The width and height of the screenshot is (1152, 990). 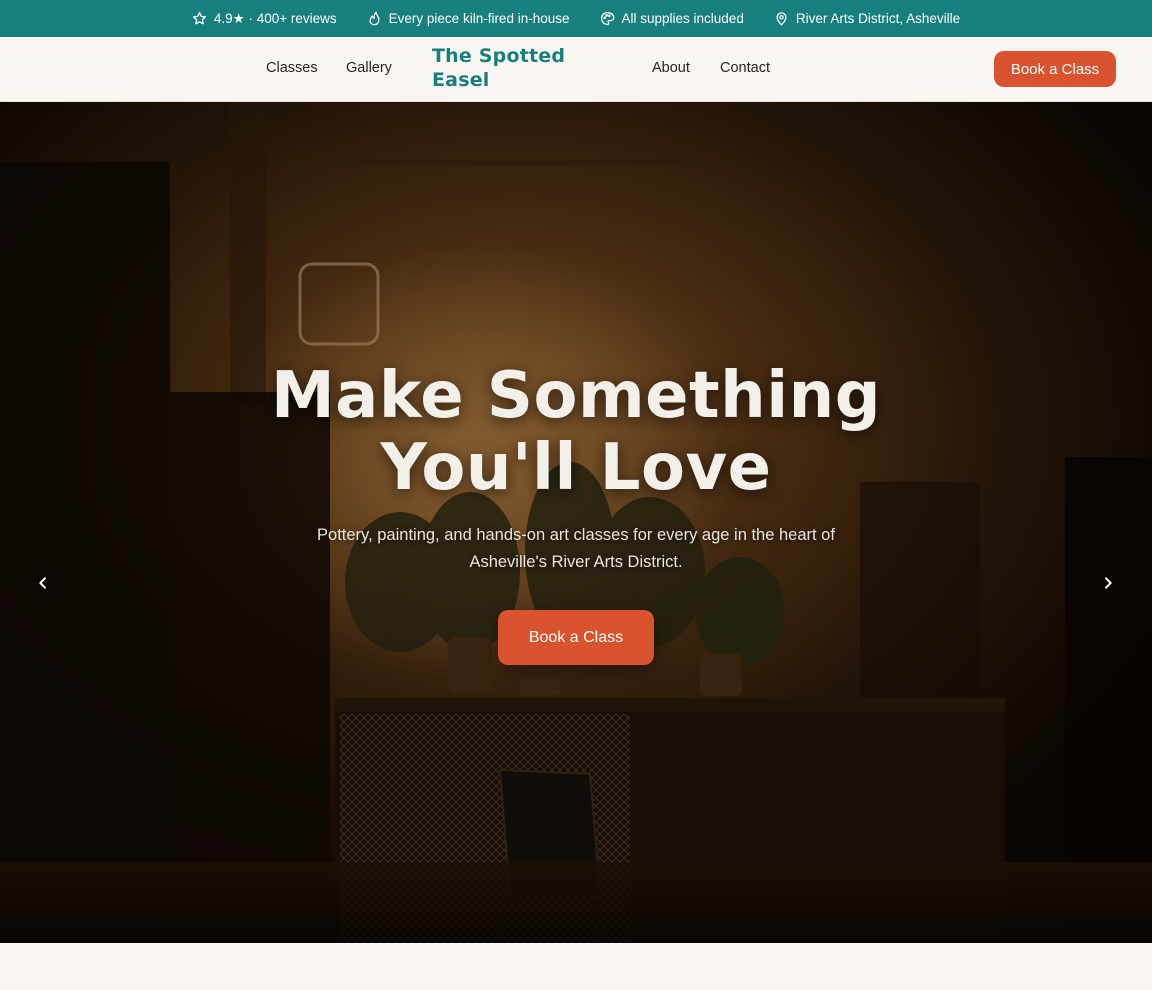 I want to click on site-logo: The Spotted Easel, so click(x=512, y=68).